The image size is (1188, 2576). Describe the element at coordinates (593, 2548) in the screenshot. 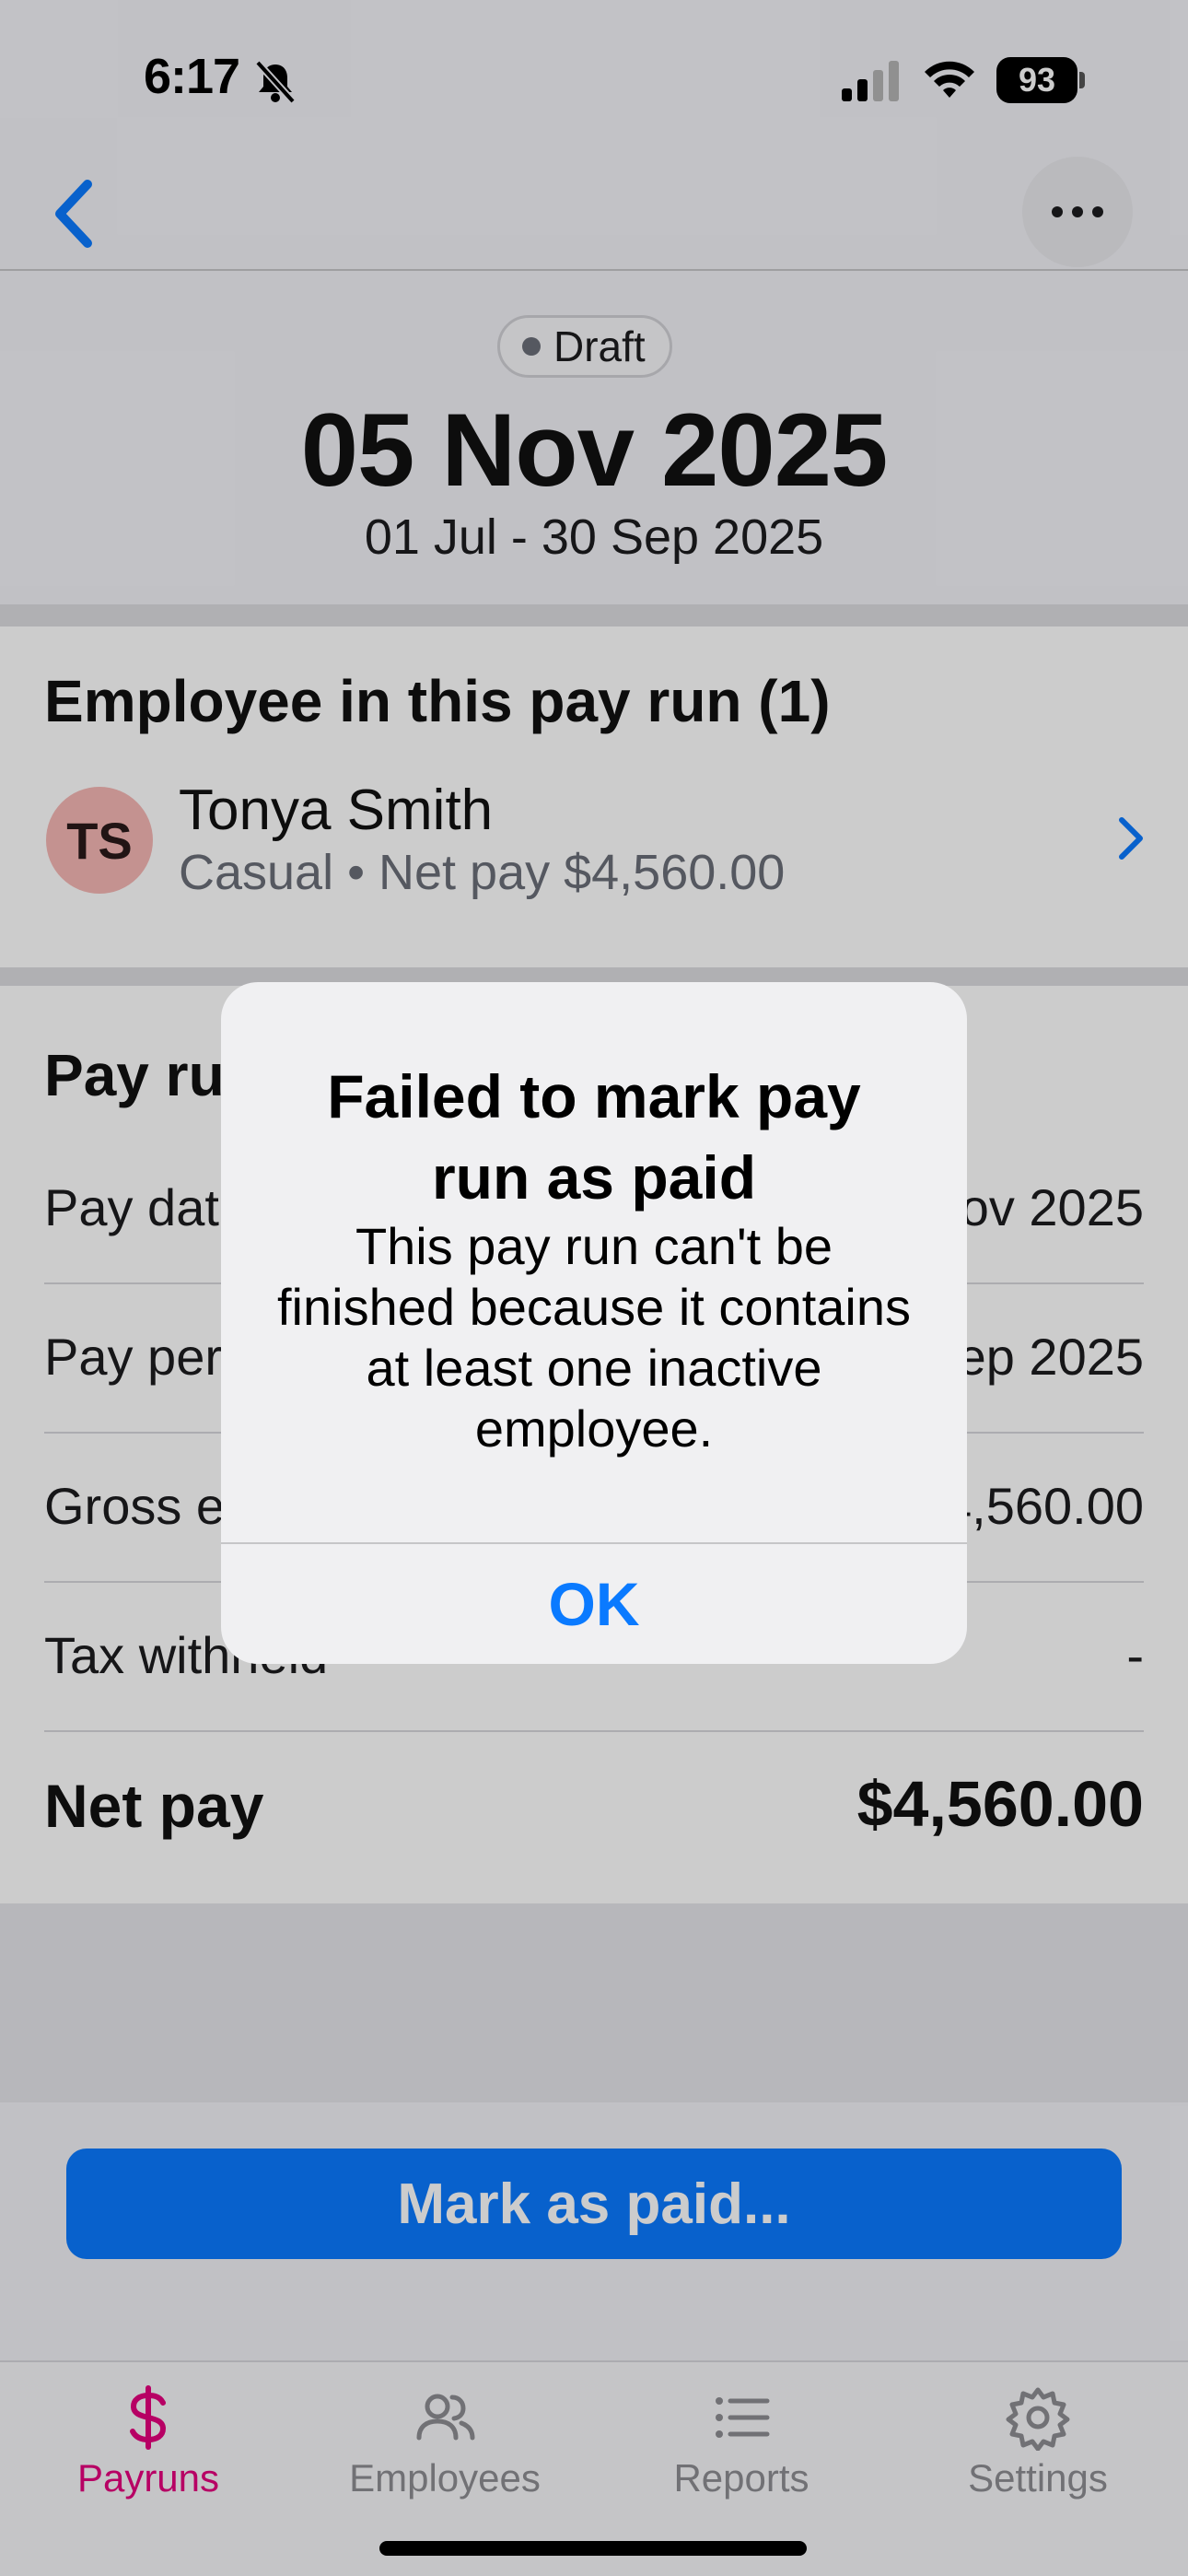

I see `home-indicator` at that location.